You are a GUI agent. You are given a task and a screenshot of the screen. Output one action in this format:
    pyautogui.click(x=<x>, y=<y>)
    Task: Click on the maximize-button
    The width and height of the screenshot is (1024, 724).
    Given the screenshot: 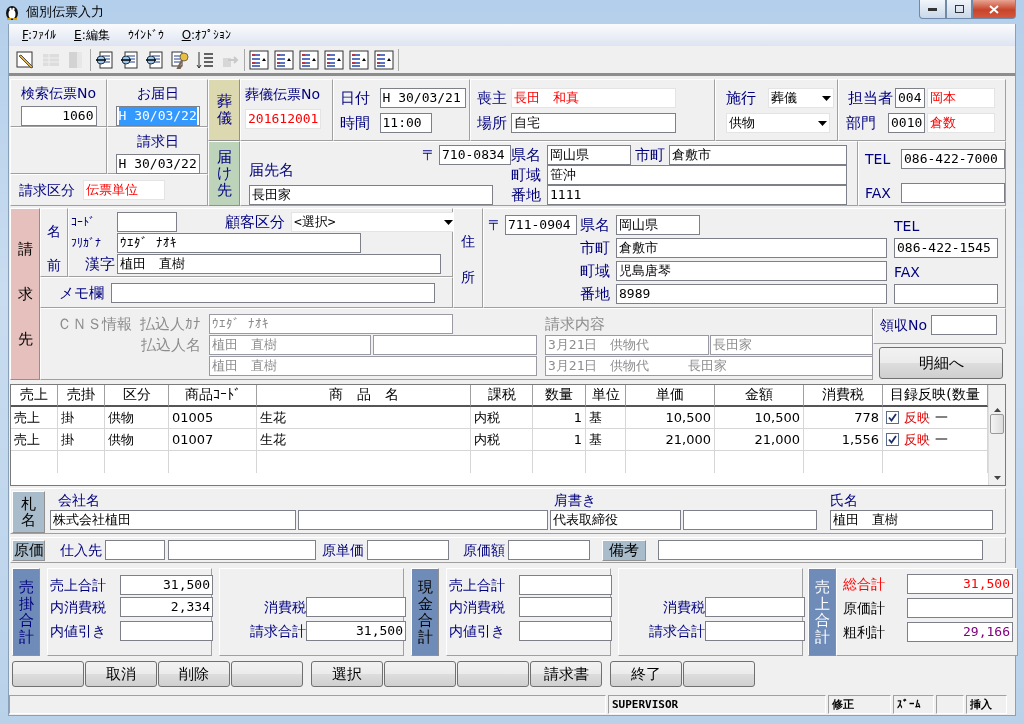 What is the action you would take?
    pyautogui.click(x=959, y=9)
    